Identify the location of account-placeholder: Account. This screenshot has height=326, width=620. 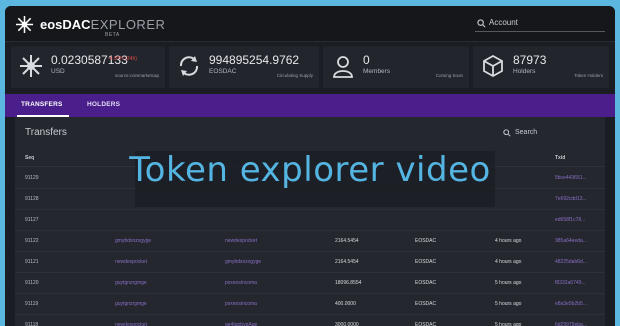
(503, 22).